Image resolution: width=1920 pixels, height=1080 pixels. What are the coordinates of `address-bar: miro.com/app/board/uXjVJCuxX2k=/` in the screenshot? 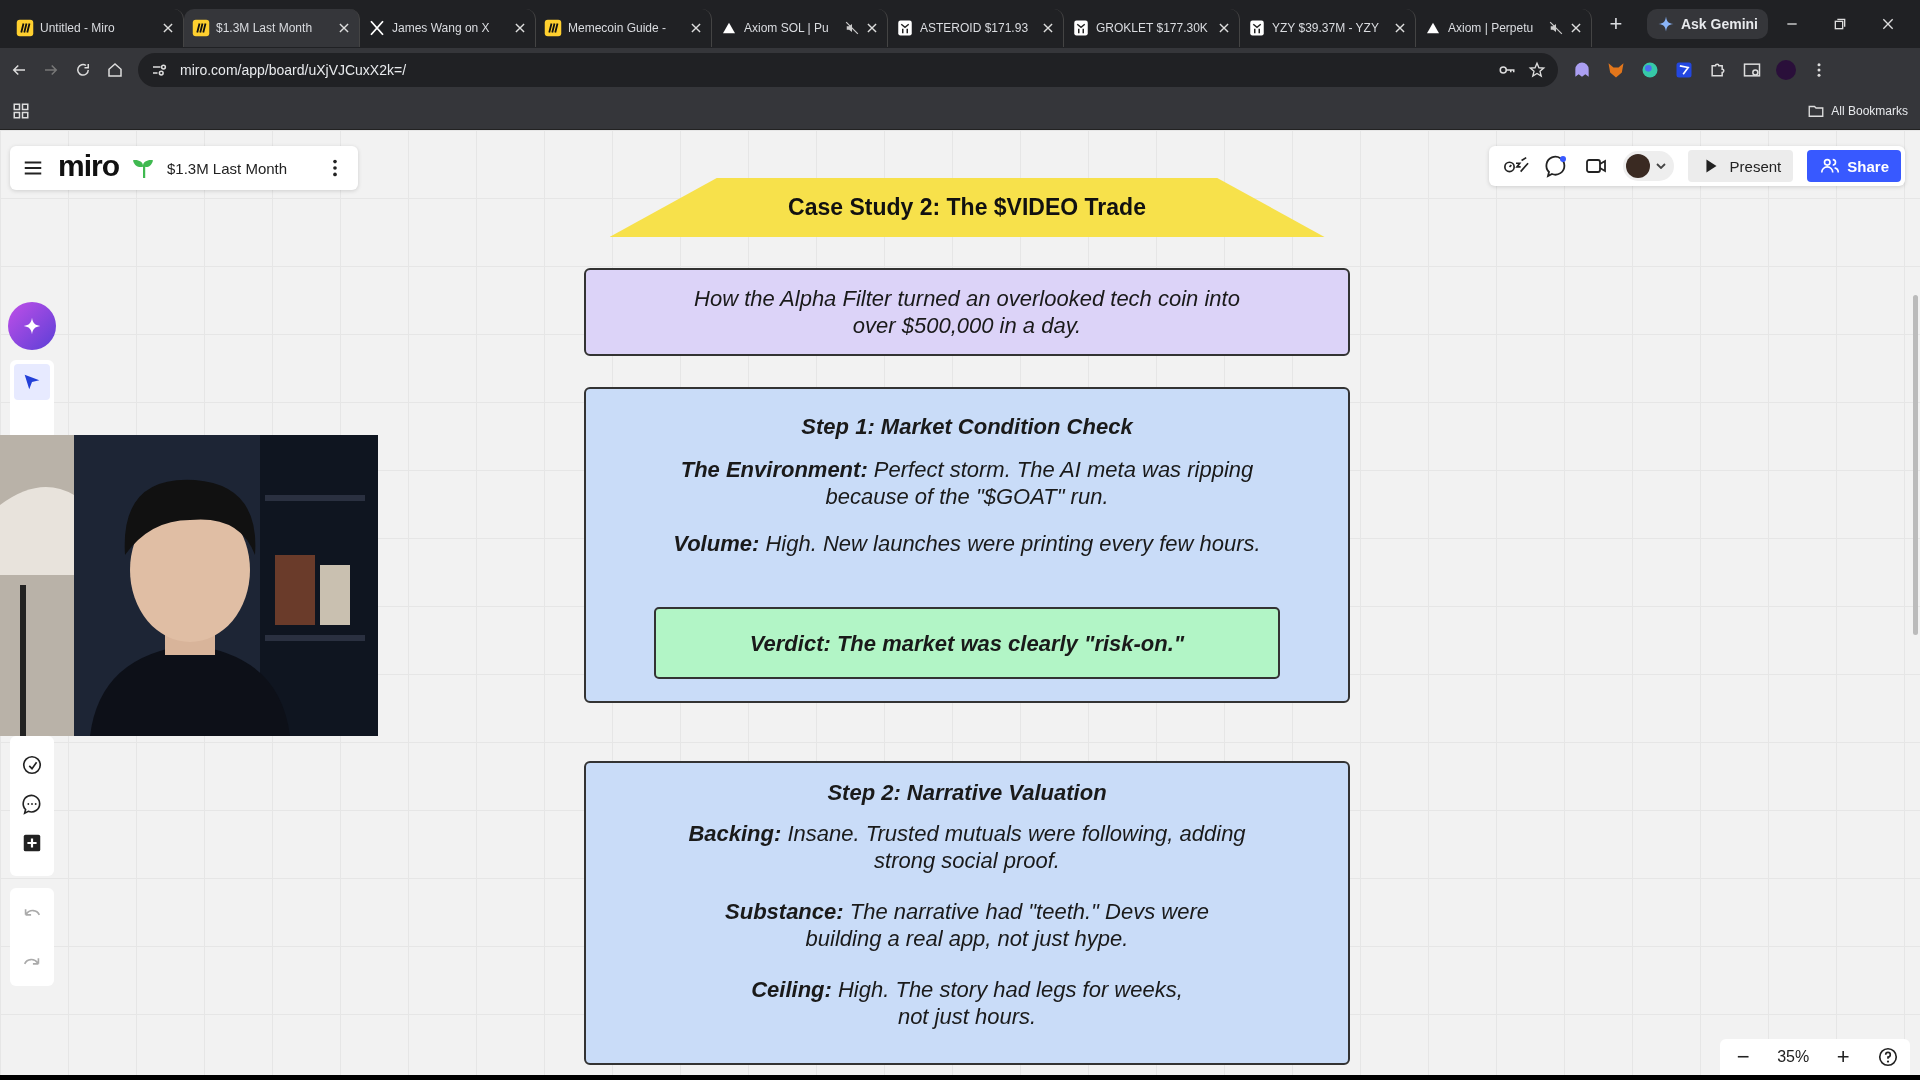 It's located at (848, 70).